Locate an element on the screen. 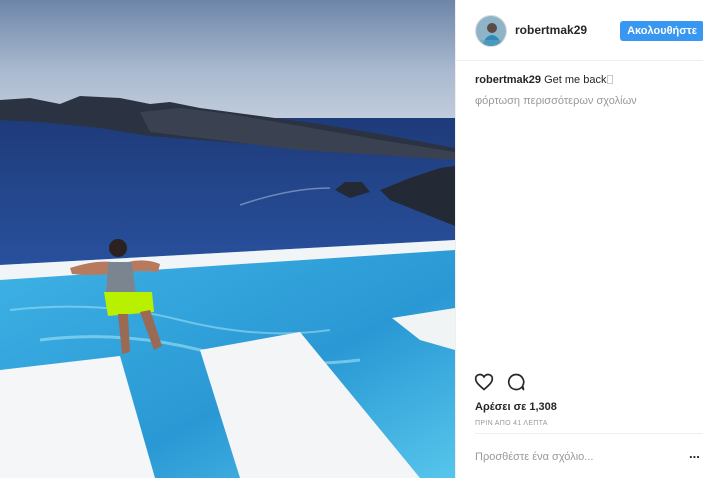 The width and height of the screenshot is (703, 478). caption-text: Get me back is located at coordinates (574, 80).